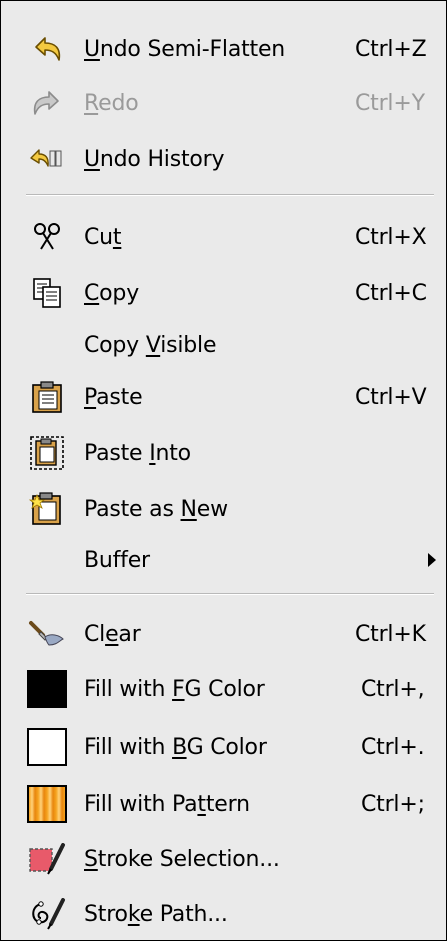 This screenshot has height=941, width=447. I want to click on menu-item-shortcut: Ctrl+X, so click(391, 237).